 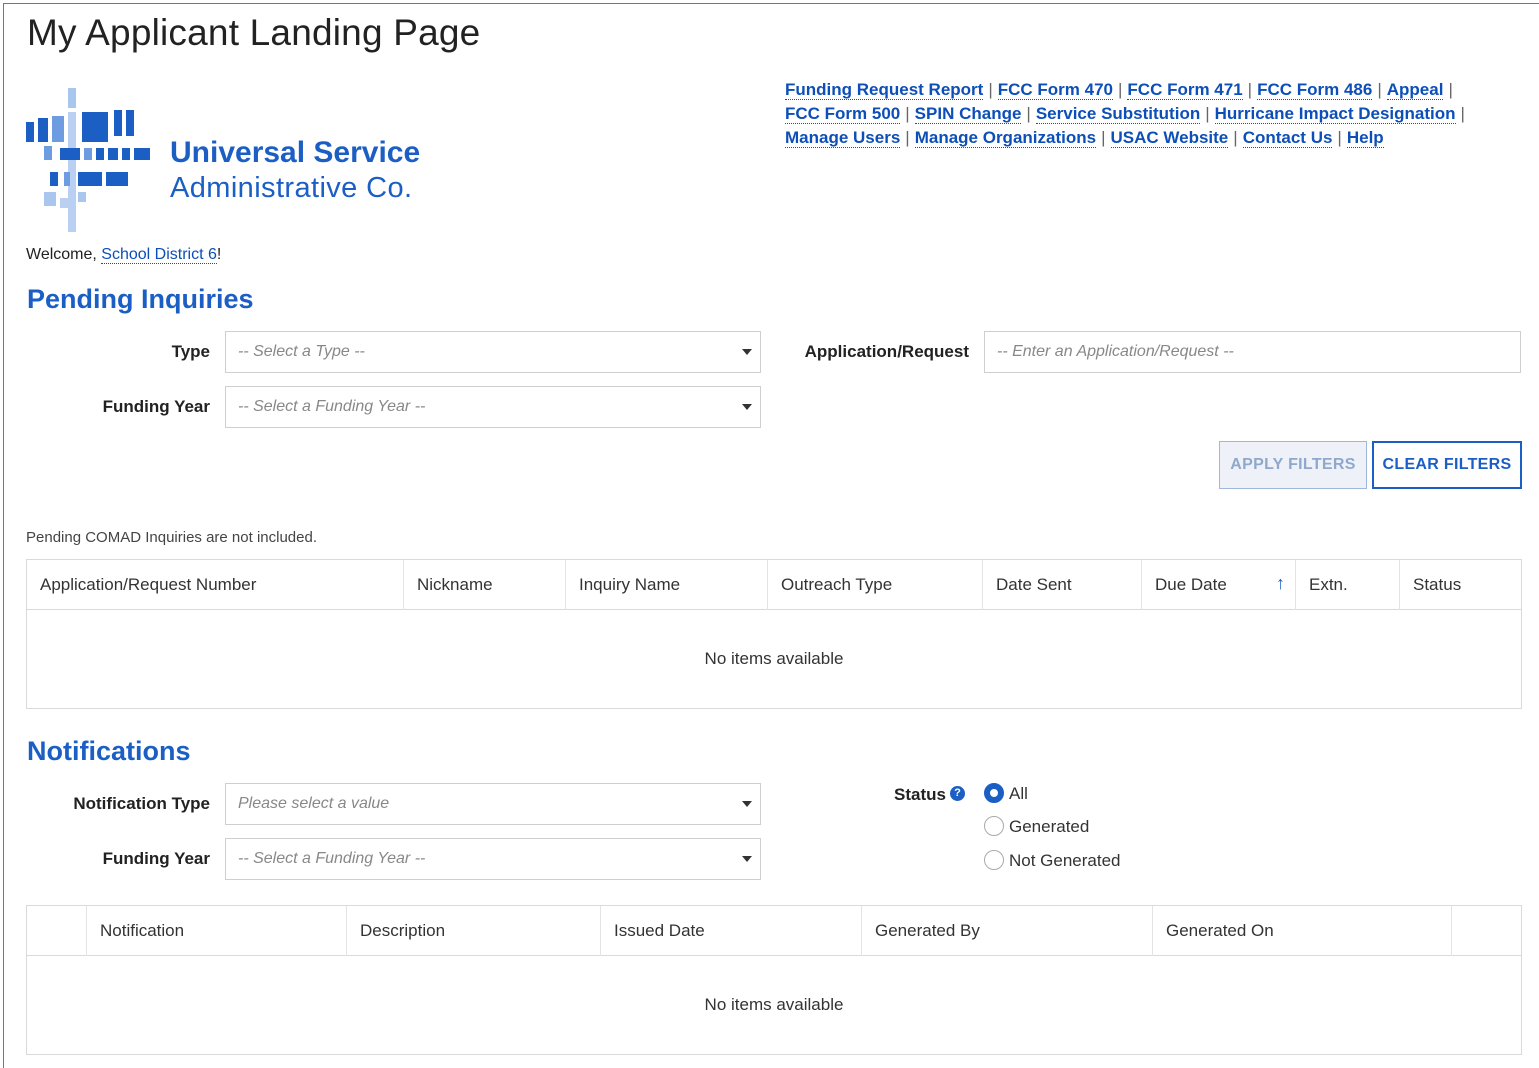 I want to click on welcome-message: Welcome, School District 6!, so click(x=124, y=255).